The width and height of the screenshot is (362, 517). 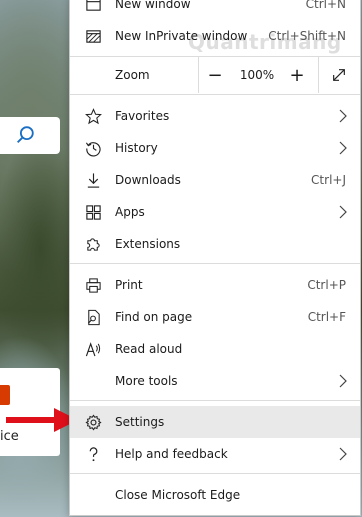 I want to click on menu-item-label: Extensions, so click(x=148, y=244).